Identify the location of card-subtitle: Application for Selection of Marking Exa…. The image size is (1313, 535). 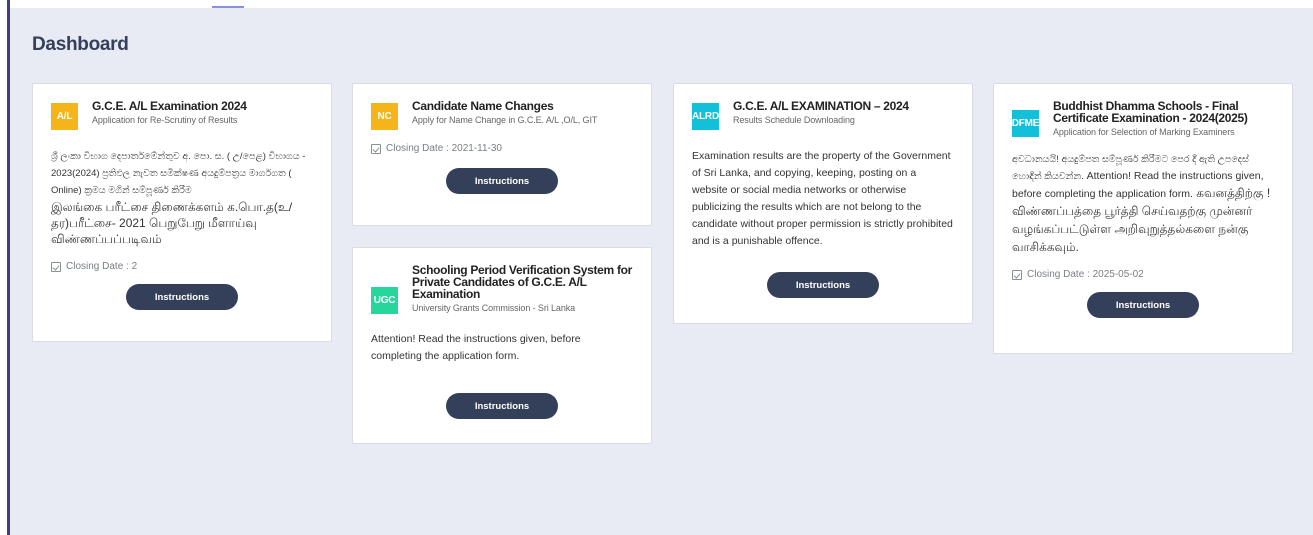
(1144, 132).